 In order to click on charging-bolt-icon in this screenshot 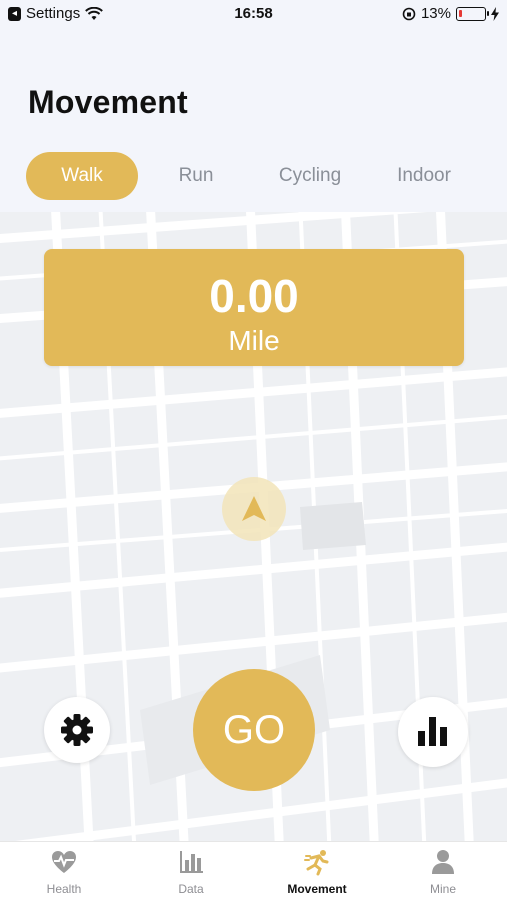, I will do `click(495, 13)`.